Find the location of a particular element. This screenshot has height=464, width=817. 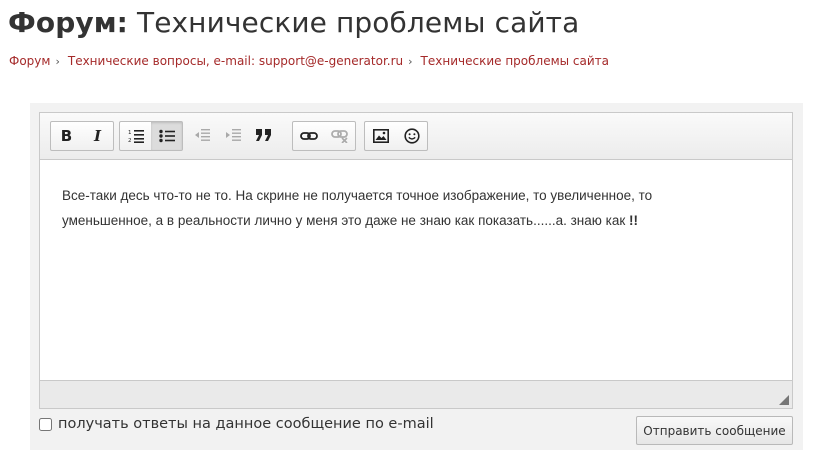

insert-emoji-button is located at coordinates (411, 136).